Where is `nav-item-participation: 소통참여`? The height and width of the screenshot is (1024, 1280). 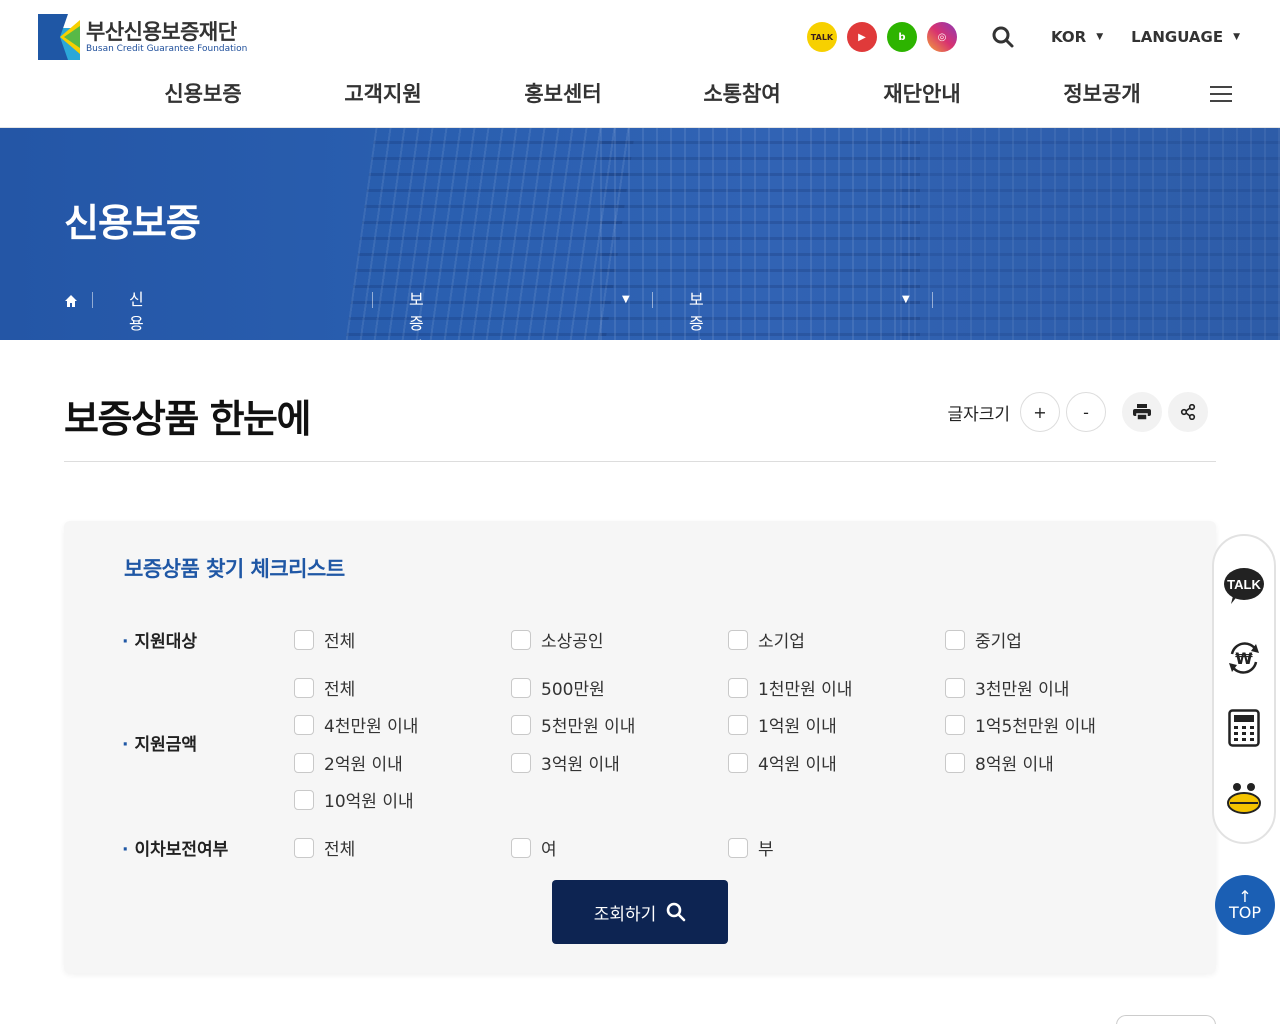
nav-item-participation: 소통참여 is located at coordinates (742, 93).